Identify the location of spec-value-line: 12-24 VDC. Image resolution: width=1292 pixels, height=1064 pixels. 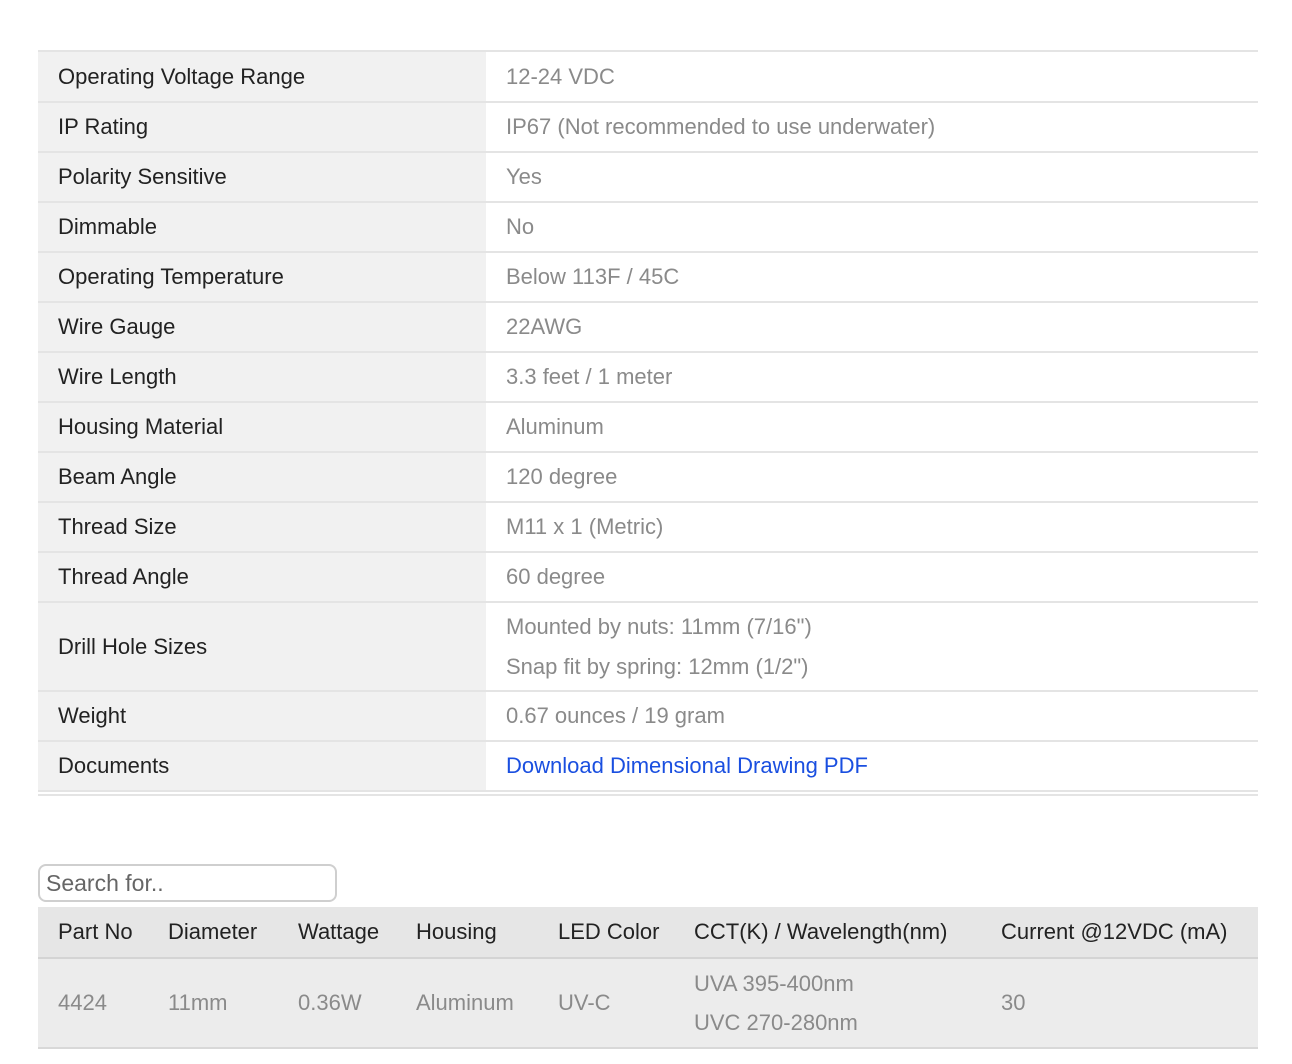
(560, 76).